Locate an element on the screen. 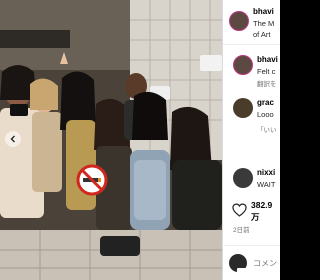 The height and width of the screenshot is (280, 320). comment-bar is located at coordinates (251, 262).